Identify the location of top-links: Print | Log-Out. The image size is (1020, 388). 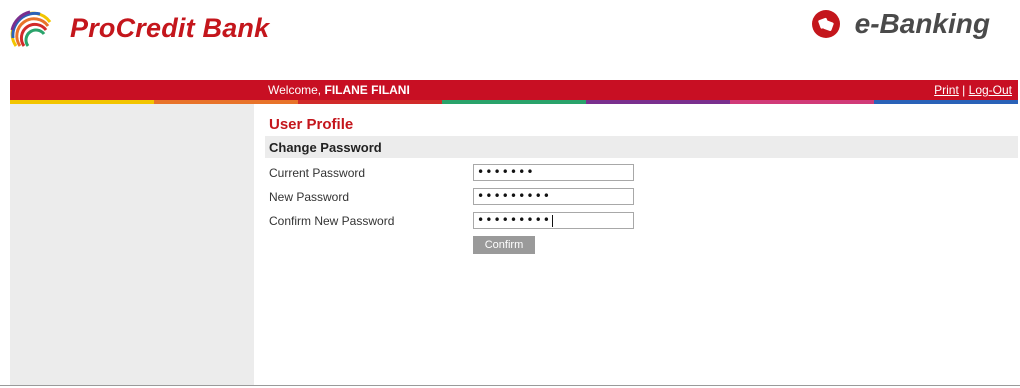
(973, 90).